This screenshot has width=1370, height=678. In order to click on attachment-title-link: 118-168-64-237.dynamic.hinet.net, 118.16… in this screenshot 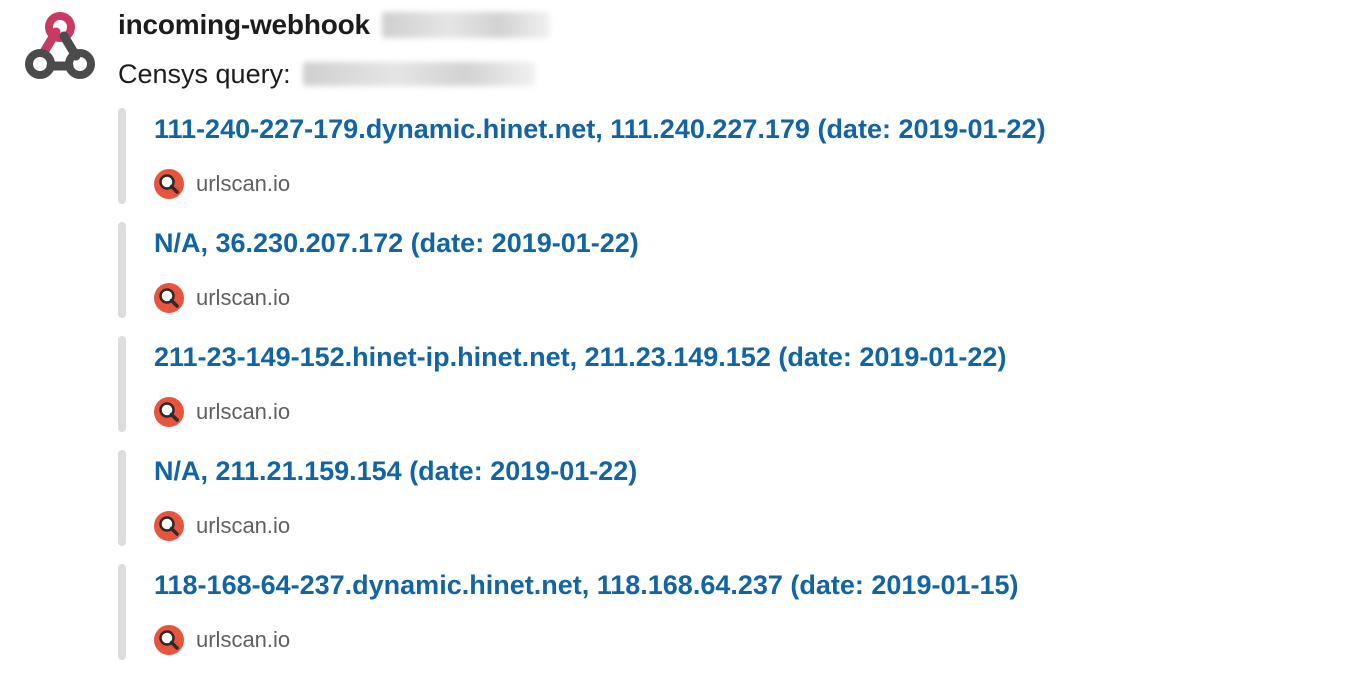, I will do `click(586, 585)`.